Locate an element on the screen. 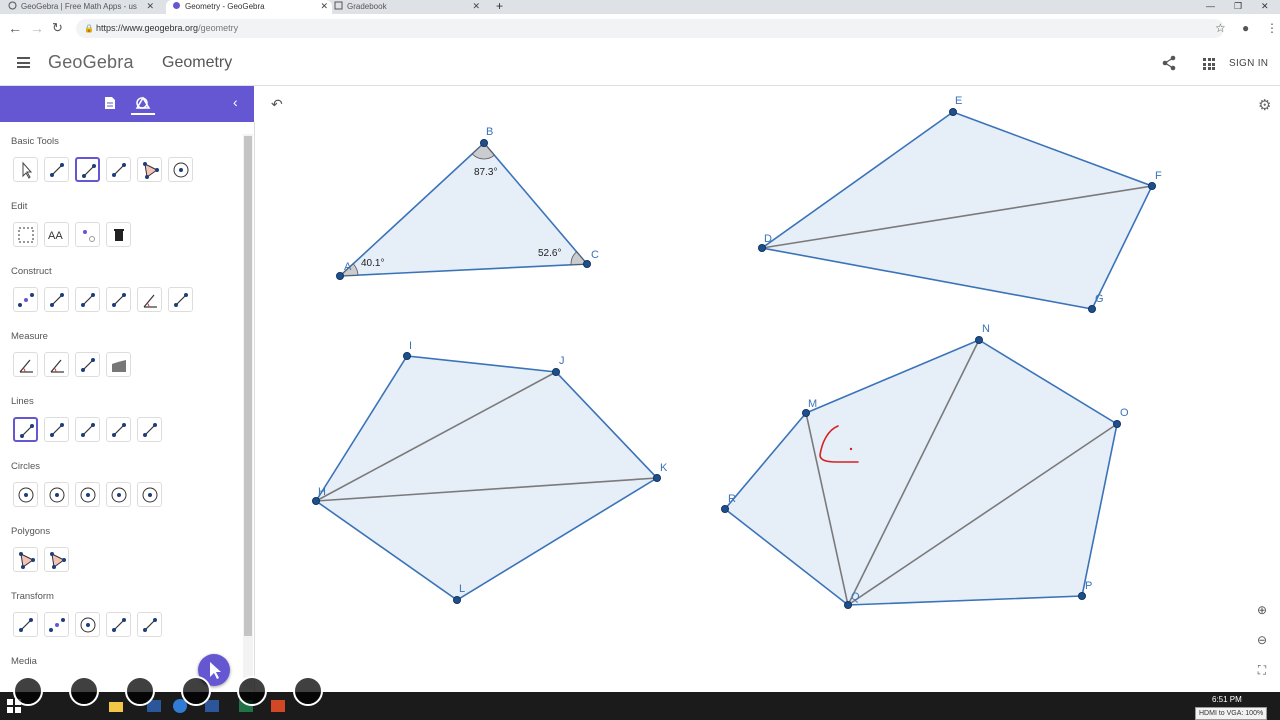  show-hide-object-tool-icon is located at coordinates (89, 236).